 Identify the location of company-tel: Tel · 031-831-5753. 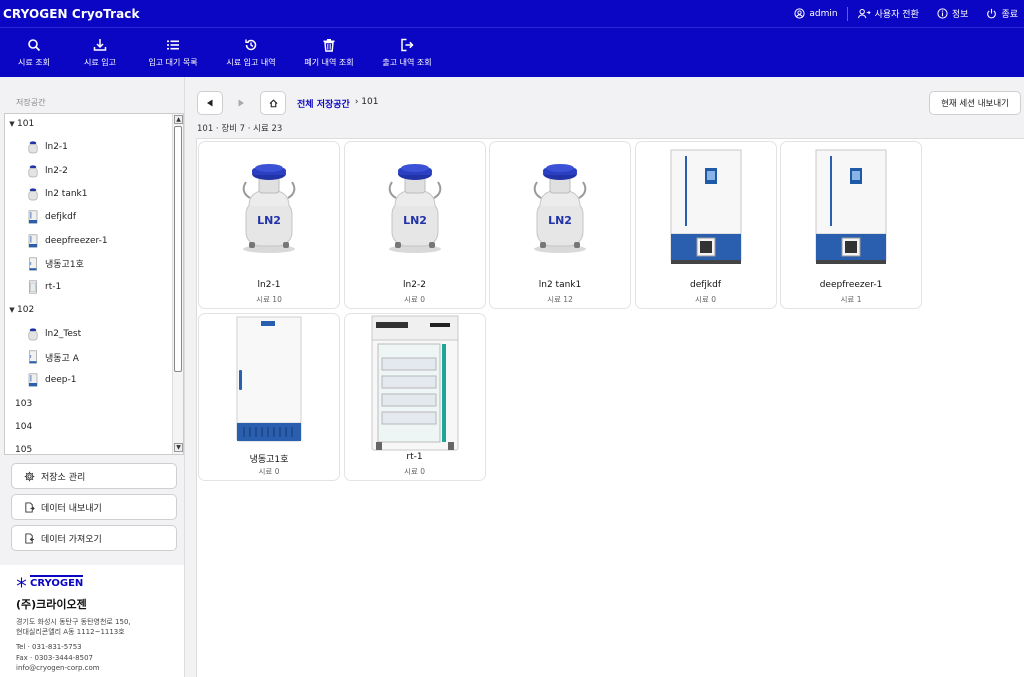
(49, 647).